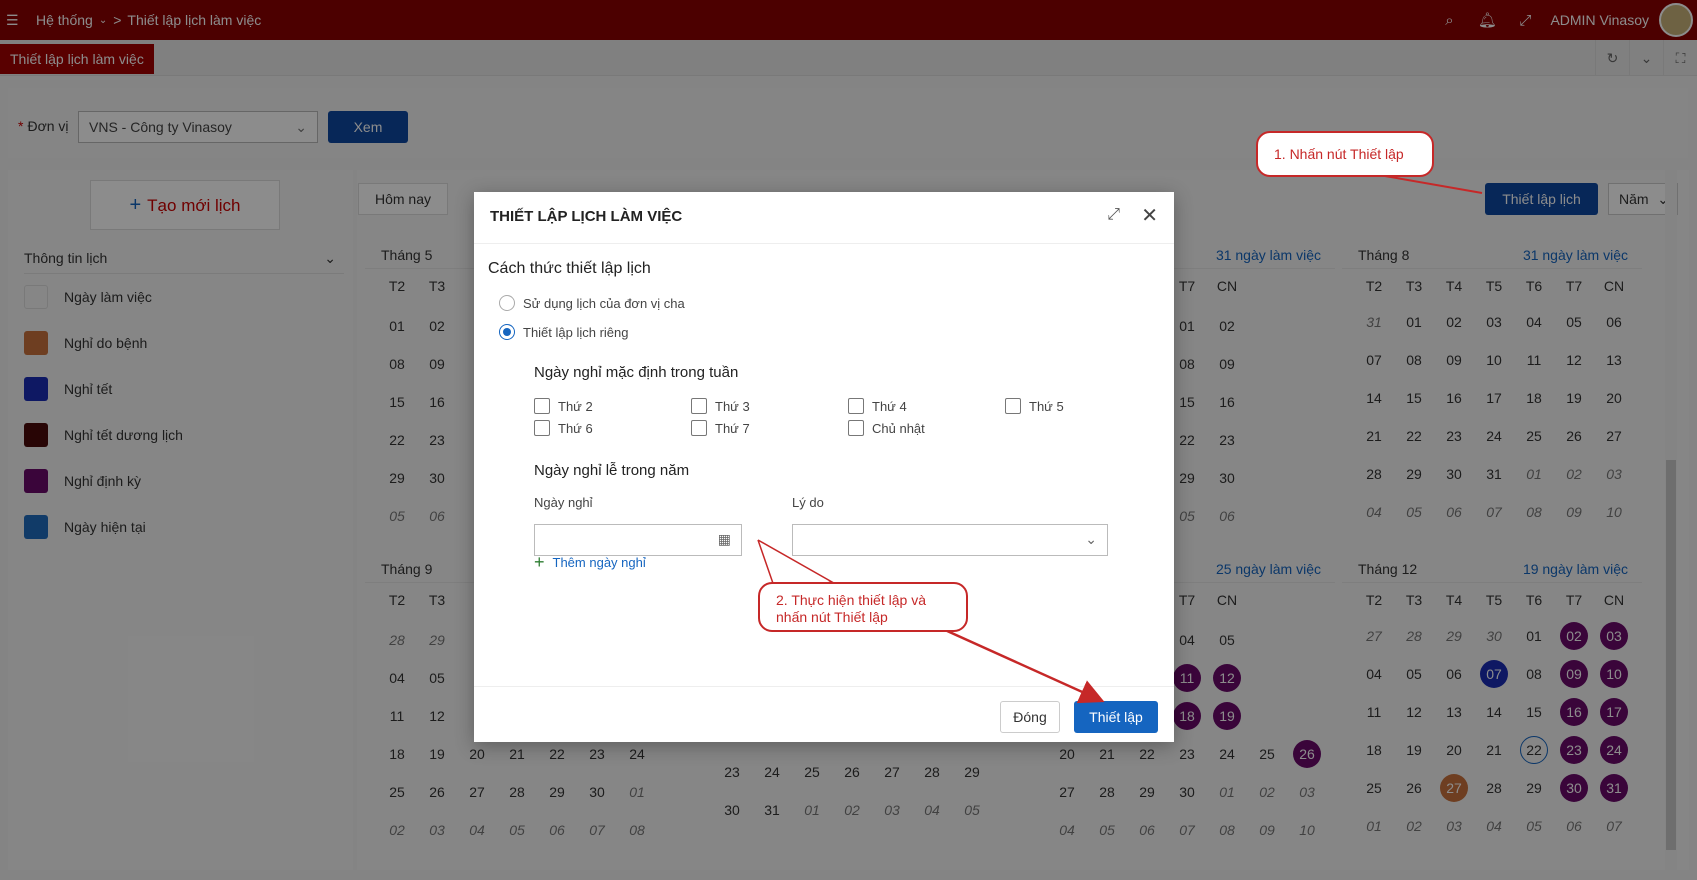 Image resolution: width=1697 pixels, height=880 pixels. What do you see at coordinates (832, 617) in the screenshot?
I see `callout-step-2-line2: nhấn nút Thiết lập` at bounding box center [832, 617].